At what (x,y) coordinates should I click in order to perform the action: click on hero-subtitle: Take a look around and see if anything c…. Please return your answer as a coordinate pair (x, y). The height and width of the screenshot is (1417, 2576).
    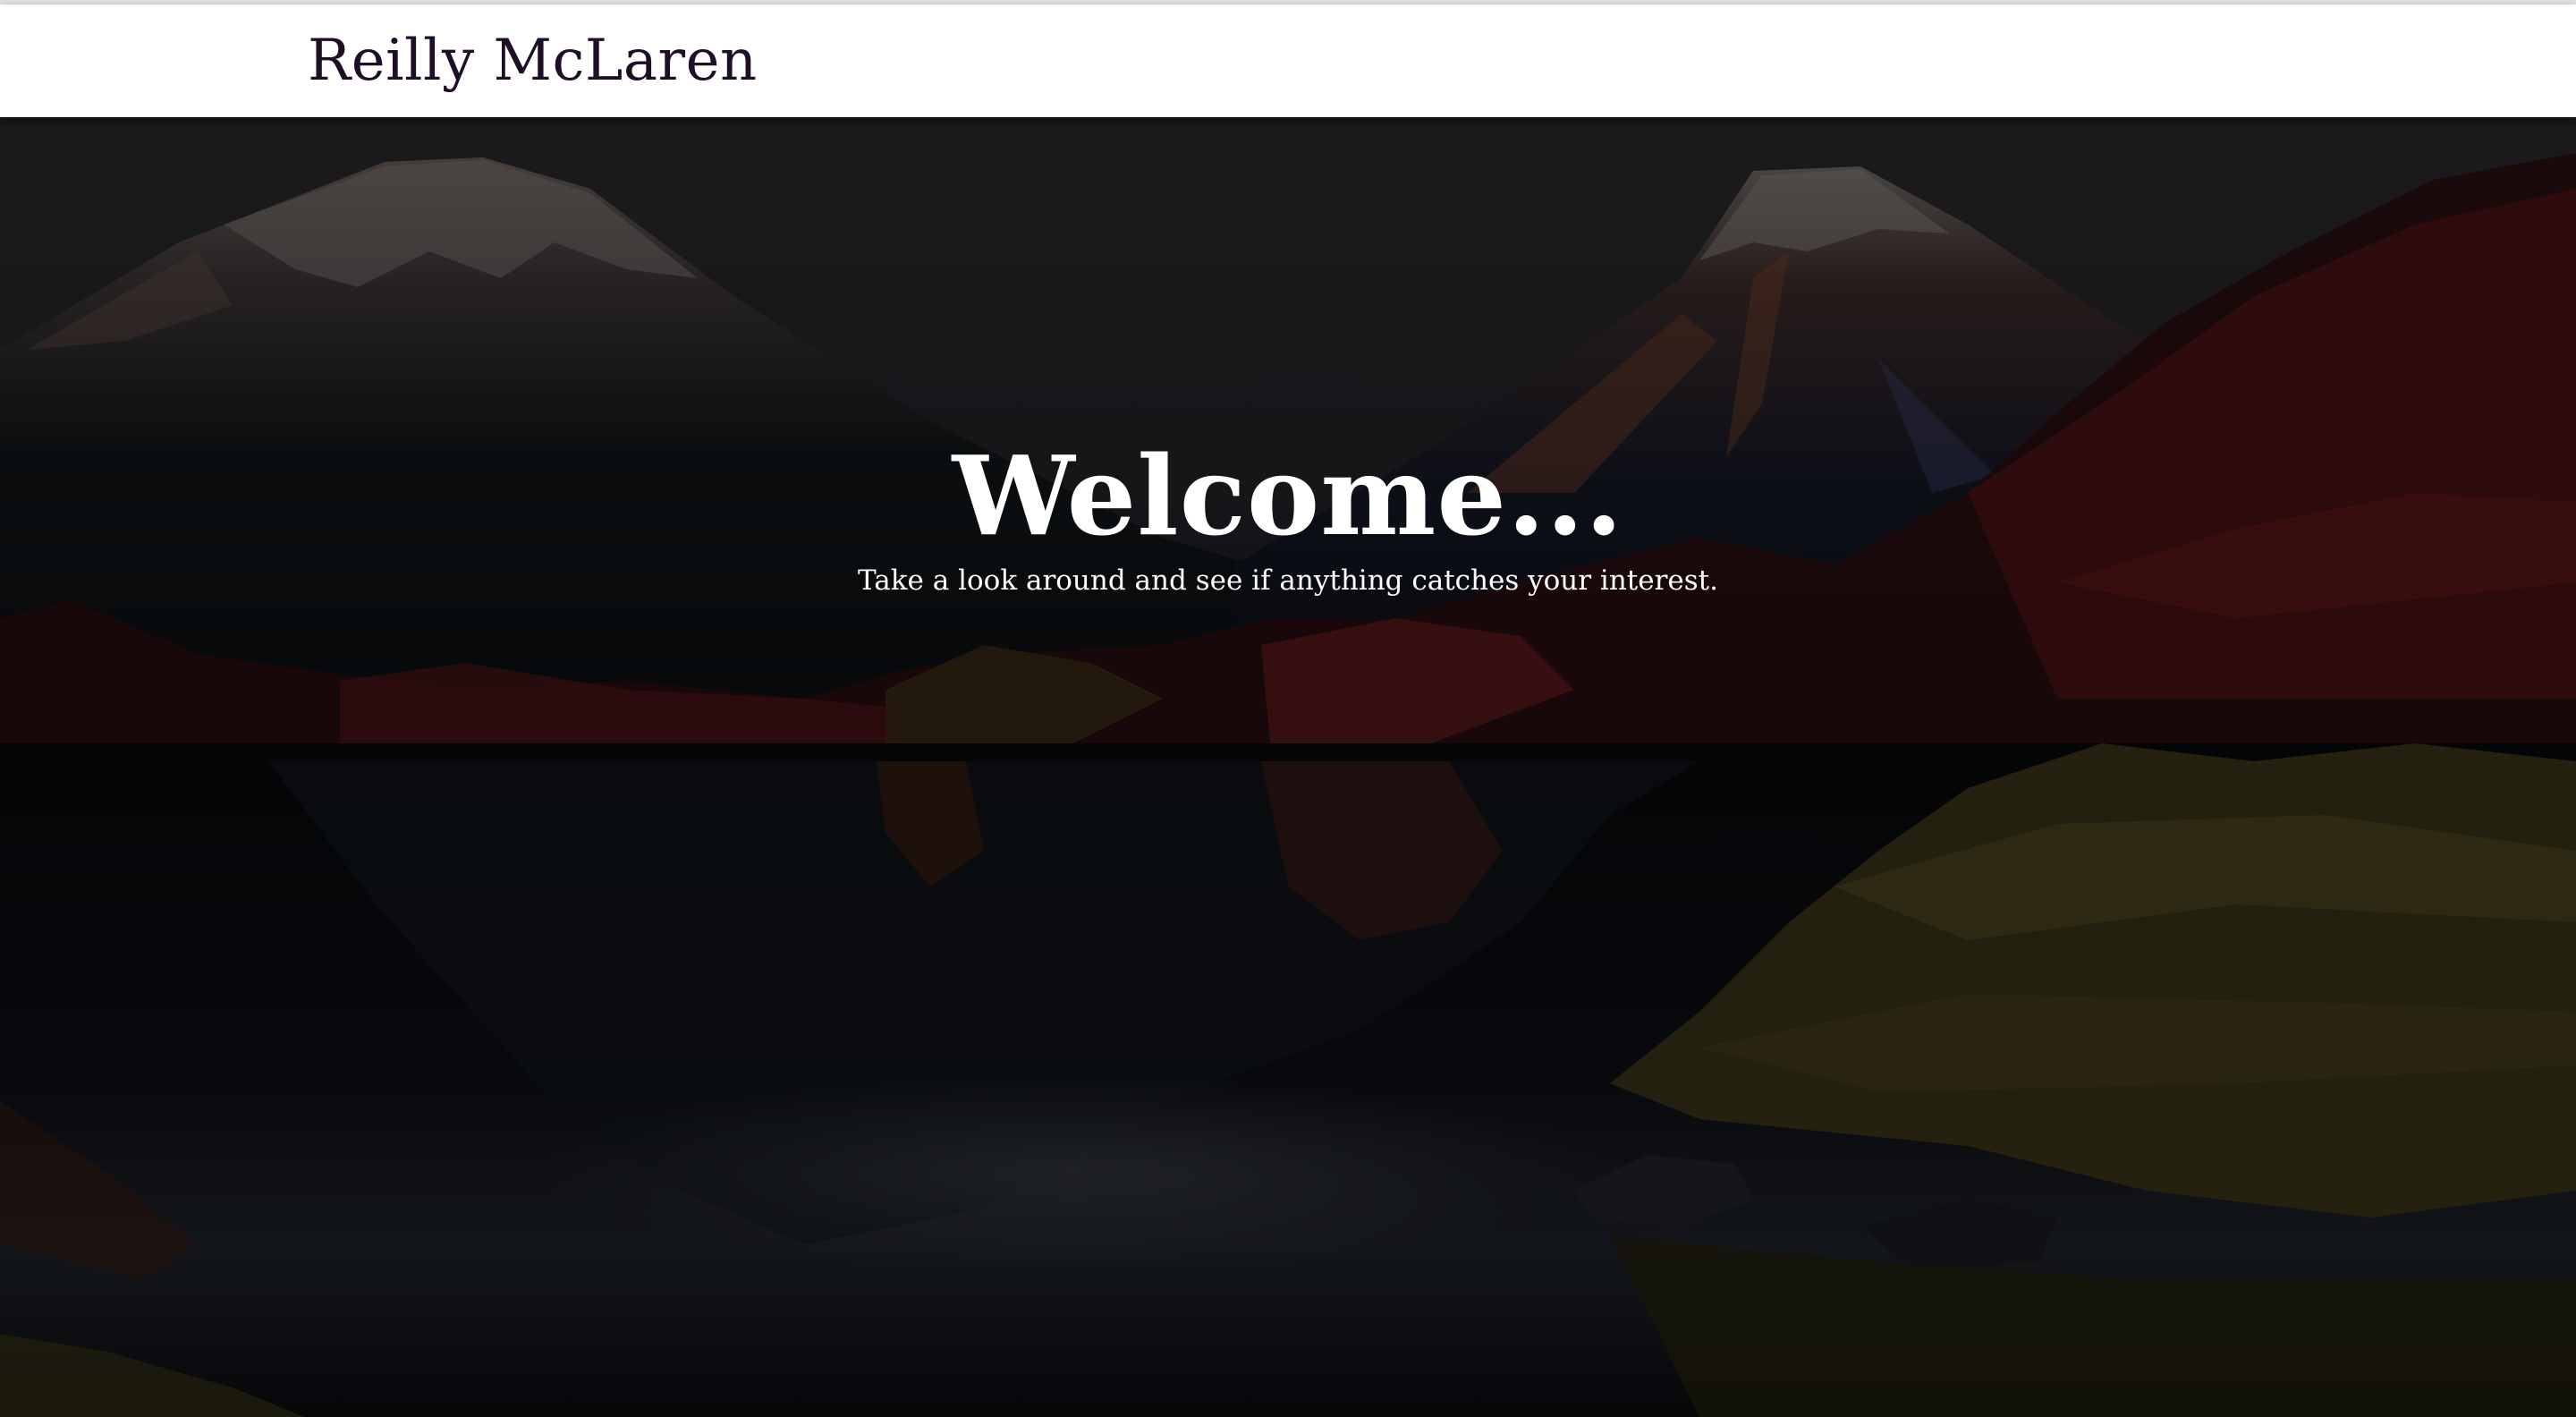
    Looking at the image, I should click on (1288, 580).